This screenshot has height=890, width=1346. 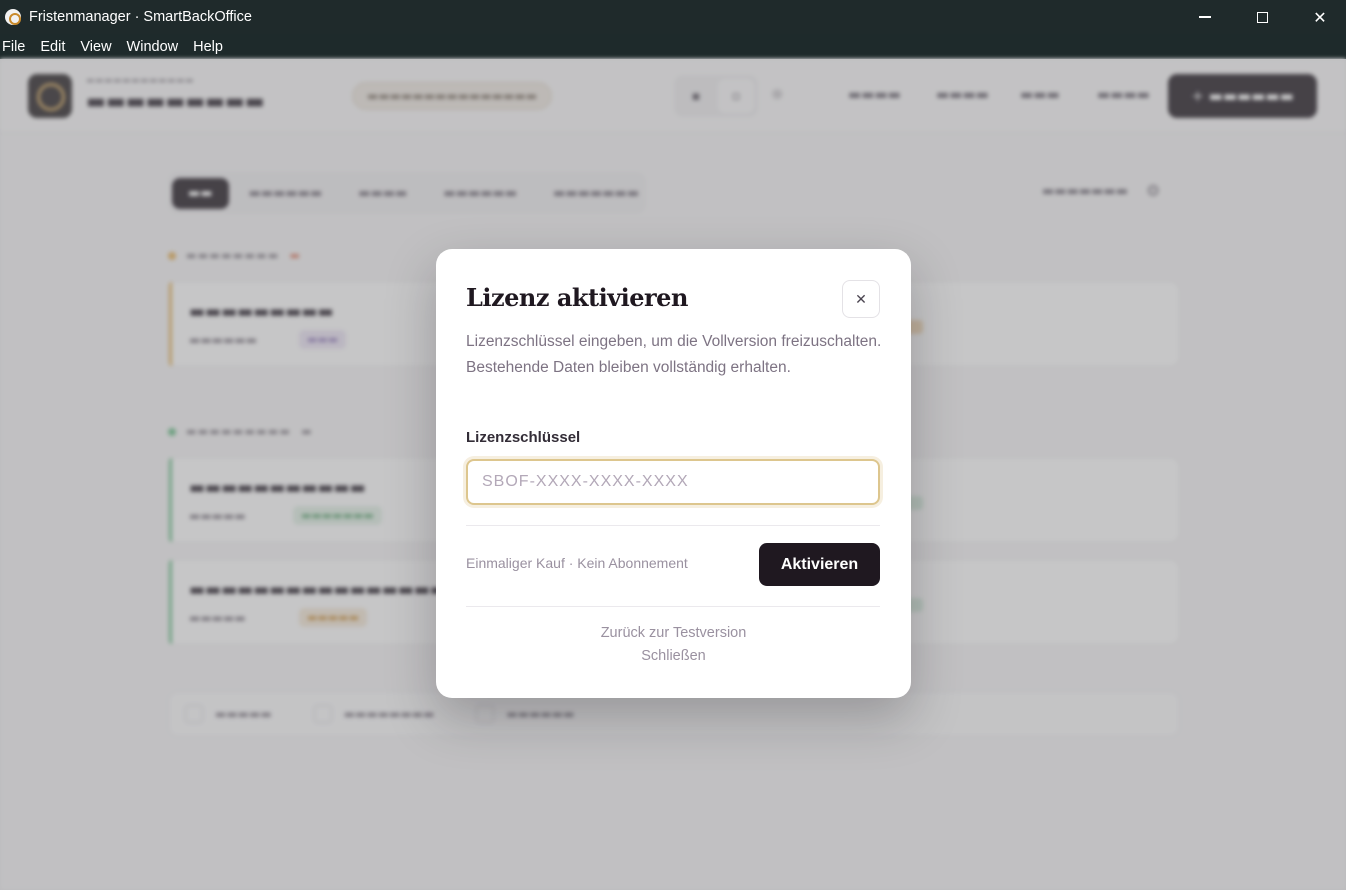 What do you see at coordinates (577, 297) in the screenshot?
I see `dialog-title: Lizenz aktivieren` at bounding box center [577, 297].